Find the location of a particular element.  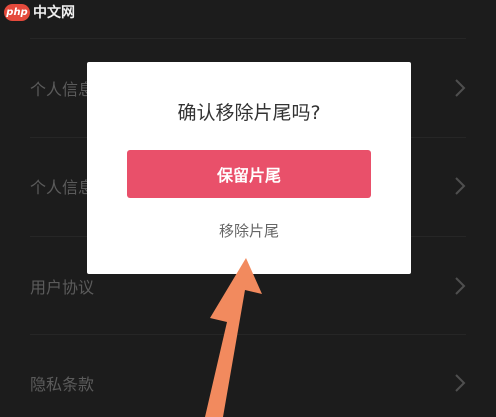

watermark-logo: php is located at coordinates (17, 12).